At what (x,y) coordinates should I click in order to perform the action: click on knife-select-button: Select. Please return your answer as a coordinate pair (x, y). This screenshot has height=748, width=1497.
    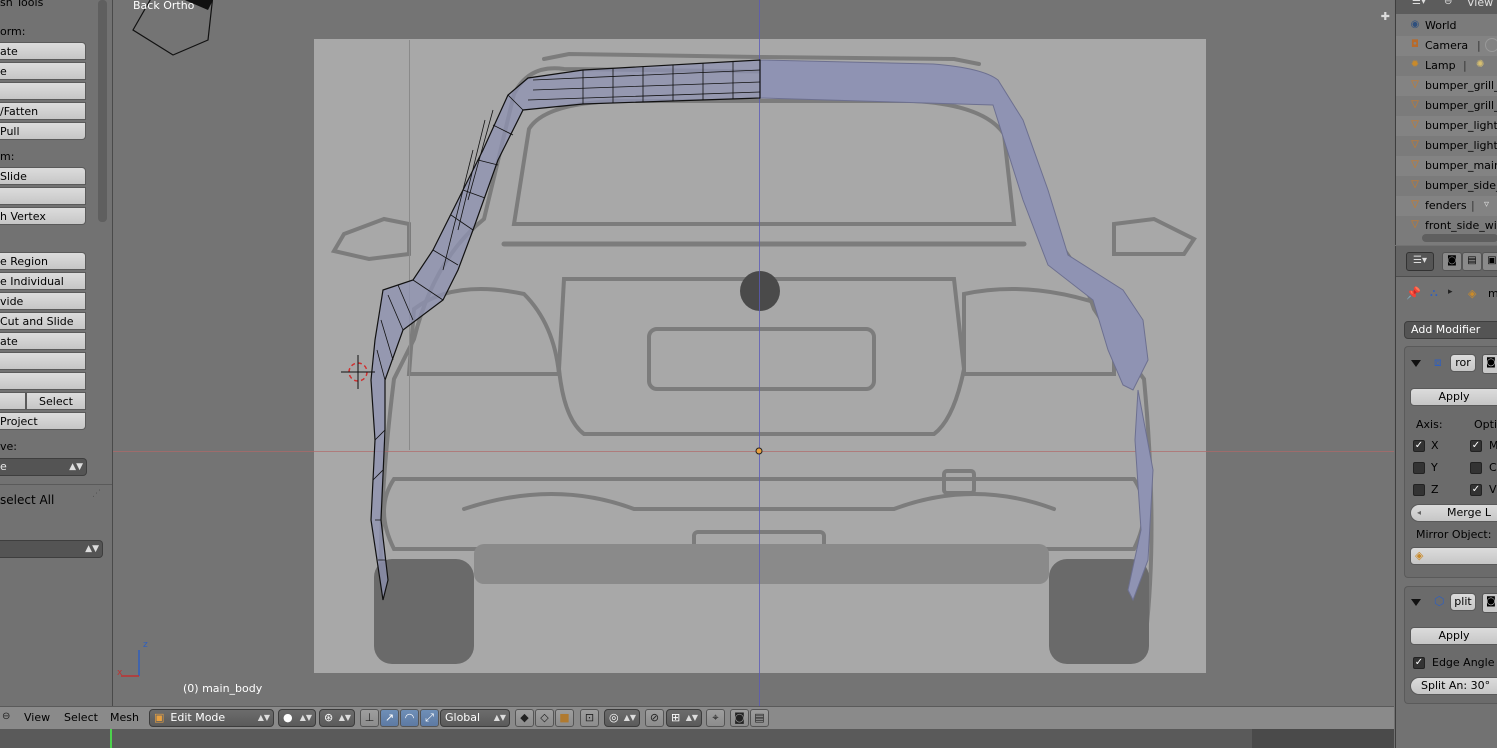
    Looking at the image, I should click on (56, 401).